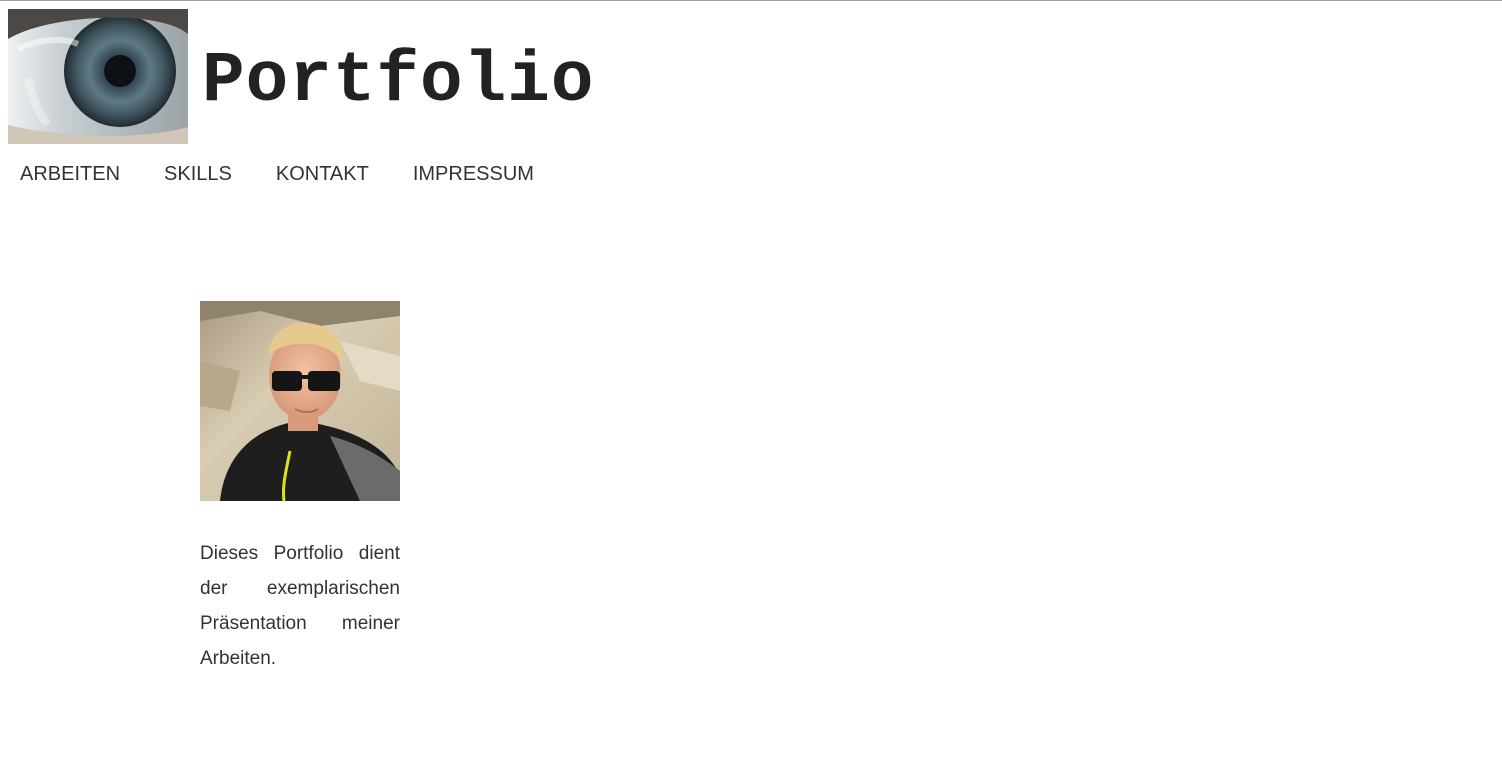  Describe the element at coordinates (70, 174) in the screenshot. I see `nav-item-arbeiten: ARBEITEN` at that location.